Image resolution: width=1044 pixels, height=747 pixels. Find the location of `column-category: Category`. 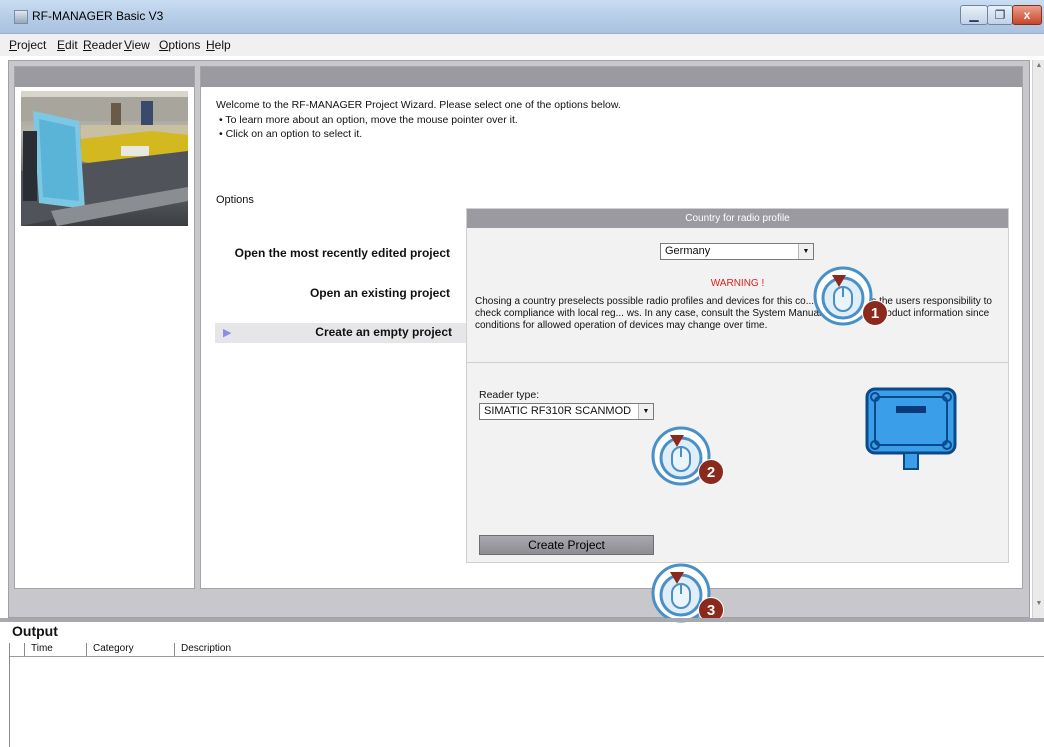

column-category: Category is located at coordinates (133, 649).